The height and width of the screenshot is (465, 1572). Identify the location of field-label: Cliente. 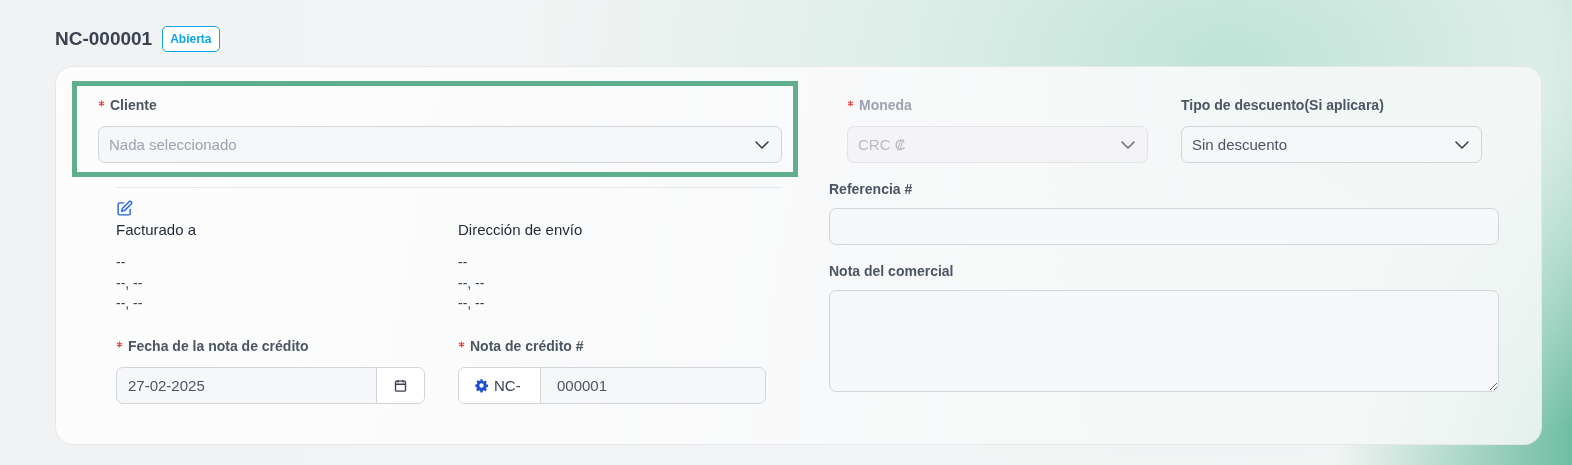
(133, 105).